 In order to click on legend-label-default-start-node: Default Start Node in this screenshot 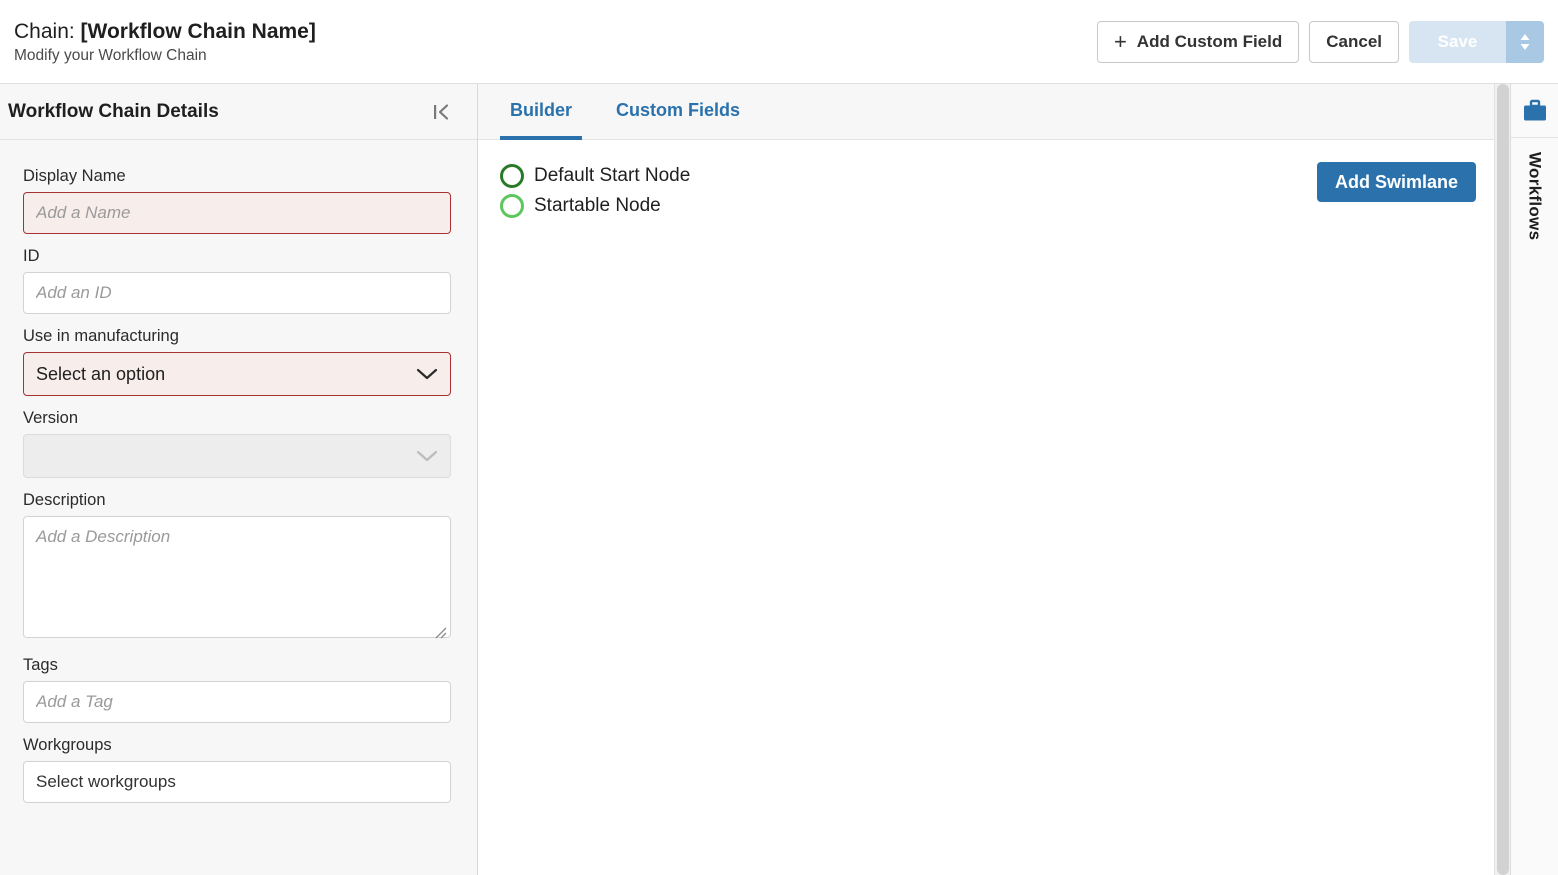, I will do `click(612, 175)`.